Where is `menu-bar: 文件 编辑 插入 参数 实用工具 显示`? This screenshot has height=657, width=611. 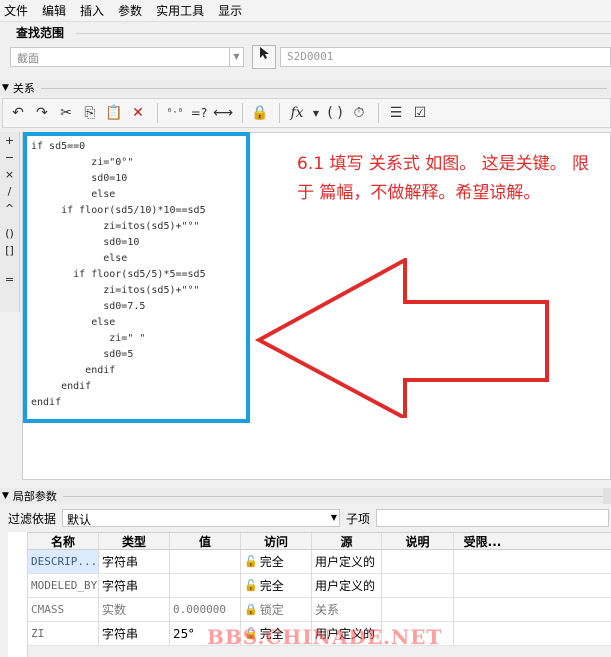
menu-bar: 文件 编辑 插入 参数 实用工具 显示 is located at coordinates (305, 11).